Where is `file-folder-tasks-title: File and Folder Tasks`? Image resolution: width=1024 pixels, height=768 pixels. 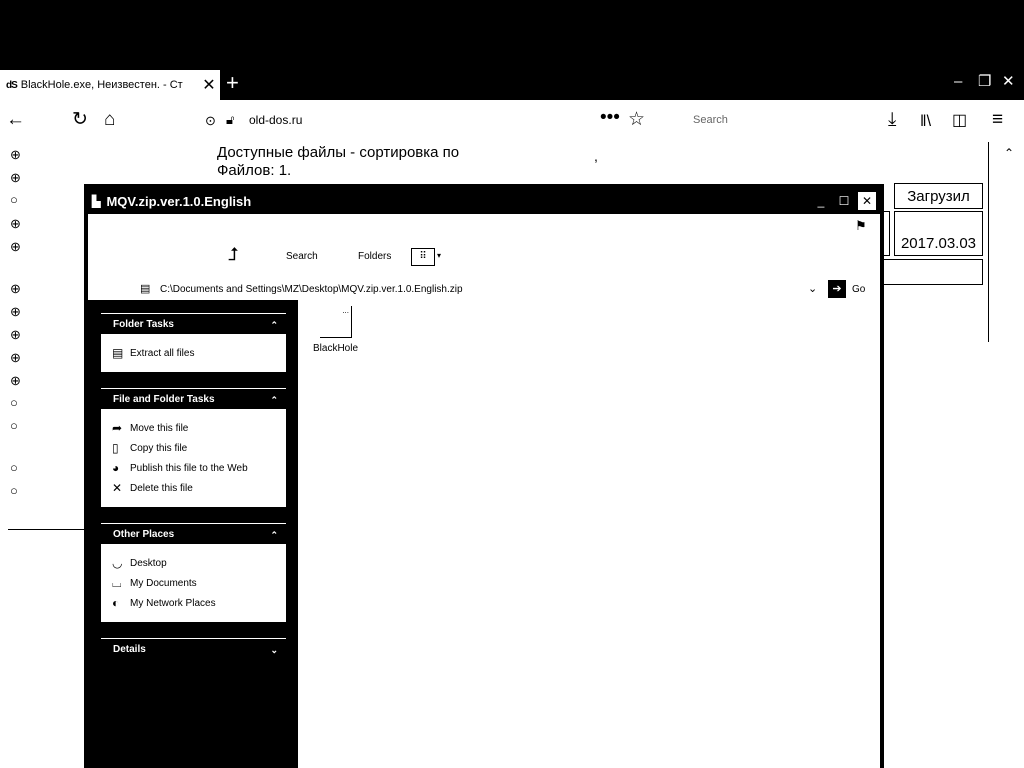
file-folder-tasks-title: File and Folder Tasks is located at coordinates (164, 399).